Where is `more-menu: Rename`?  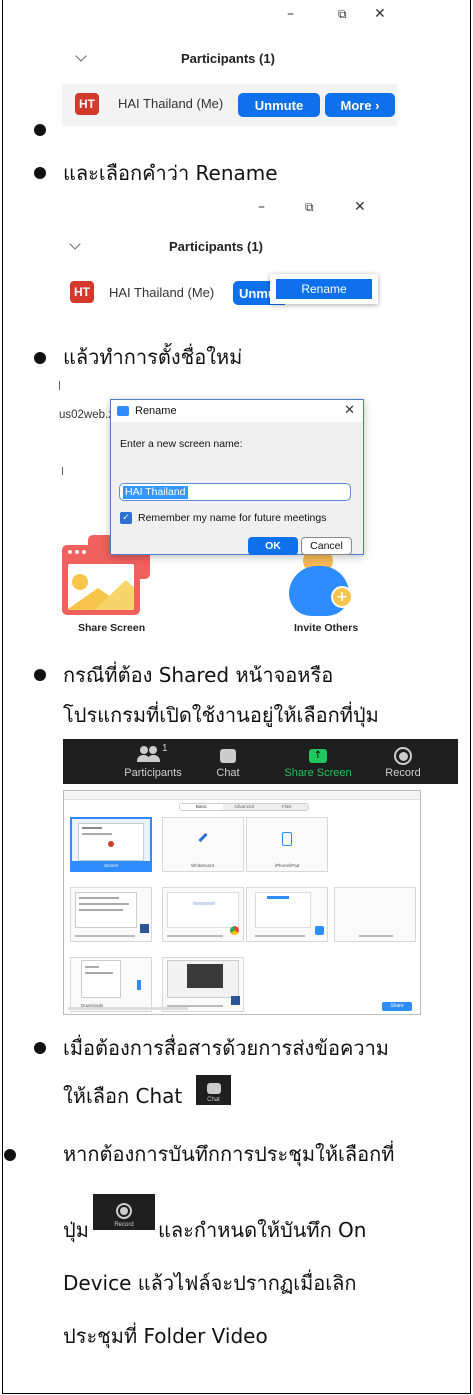 more-menu: Rename is located at coordinates (324, 289).